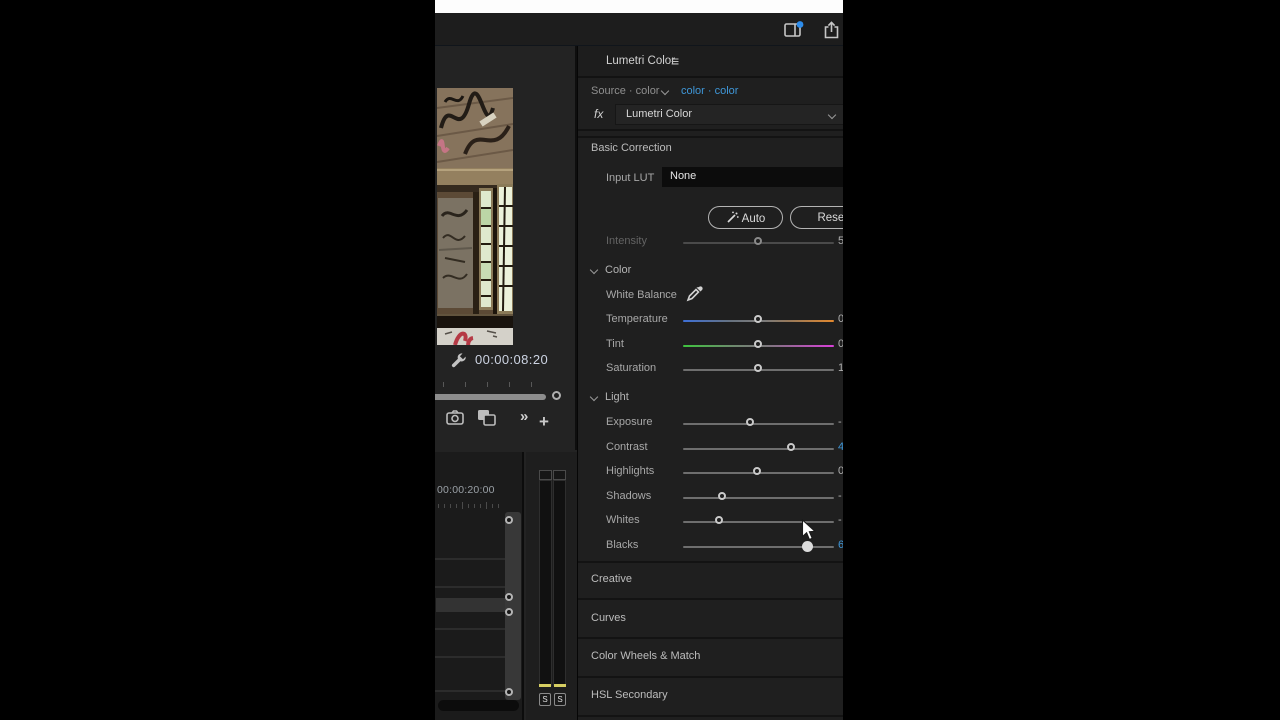 The height and width of the screenshot is (720, 1280). I want to click on highlights-value: 0, so click(840, 471).